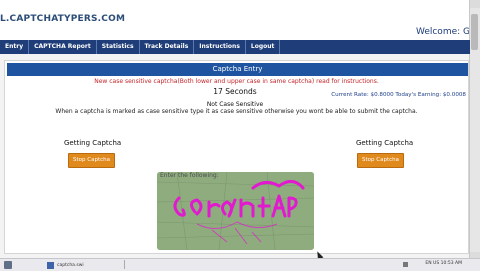  Describe the element at coordinates (237, 69) in the screenshot. I see `panel-title: Captcha Entry` at that location.